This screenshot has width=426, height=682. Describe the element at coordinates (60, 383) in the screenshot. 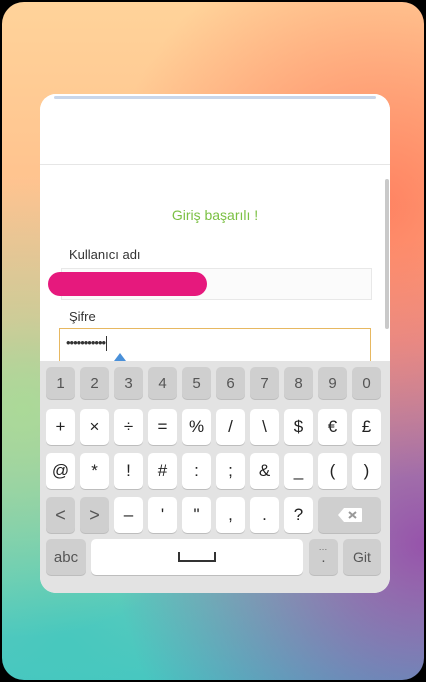

I see `key-1: 1` at that location.